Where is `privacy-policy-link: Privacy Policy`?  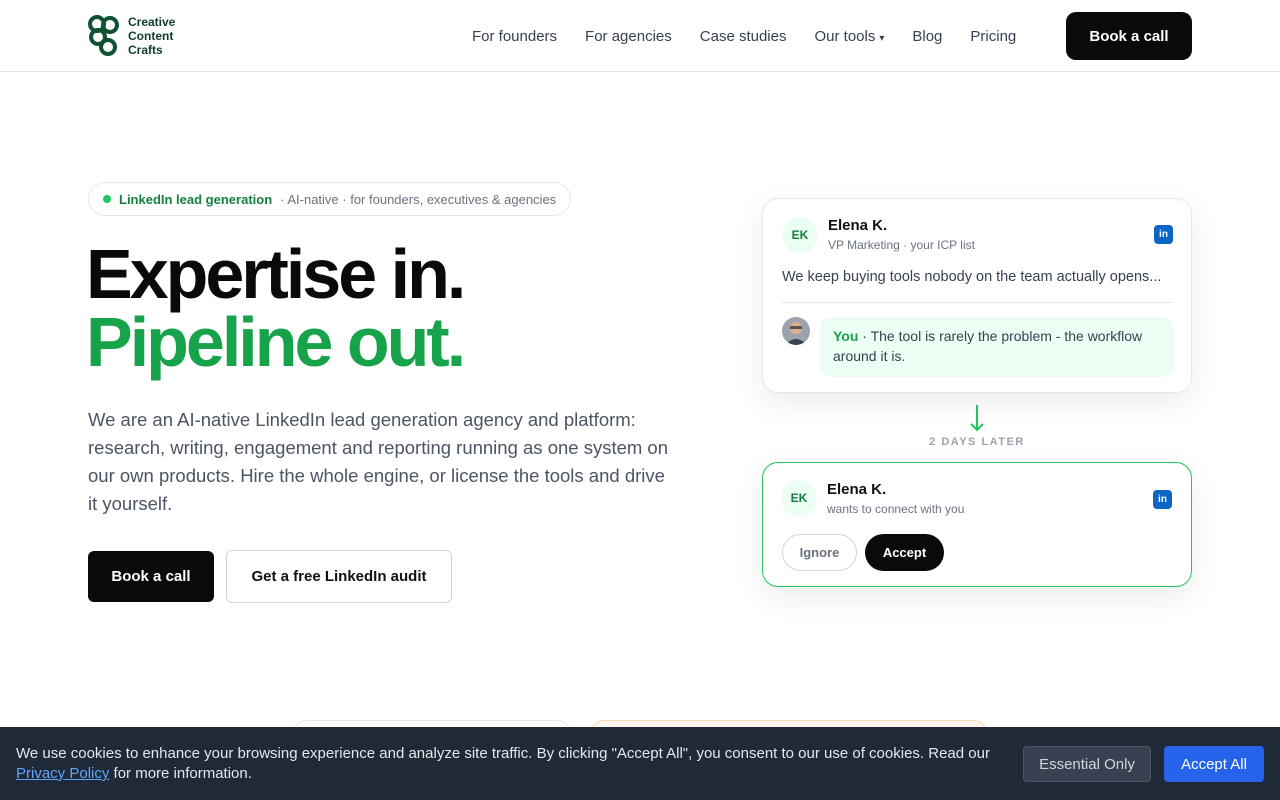
privacy-policy-link: Privacy Policy is located at coordinates (62, 773).